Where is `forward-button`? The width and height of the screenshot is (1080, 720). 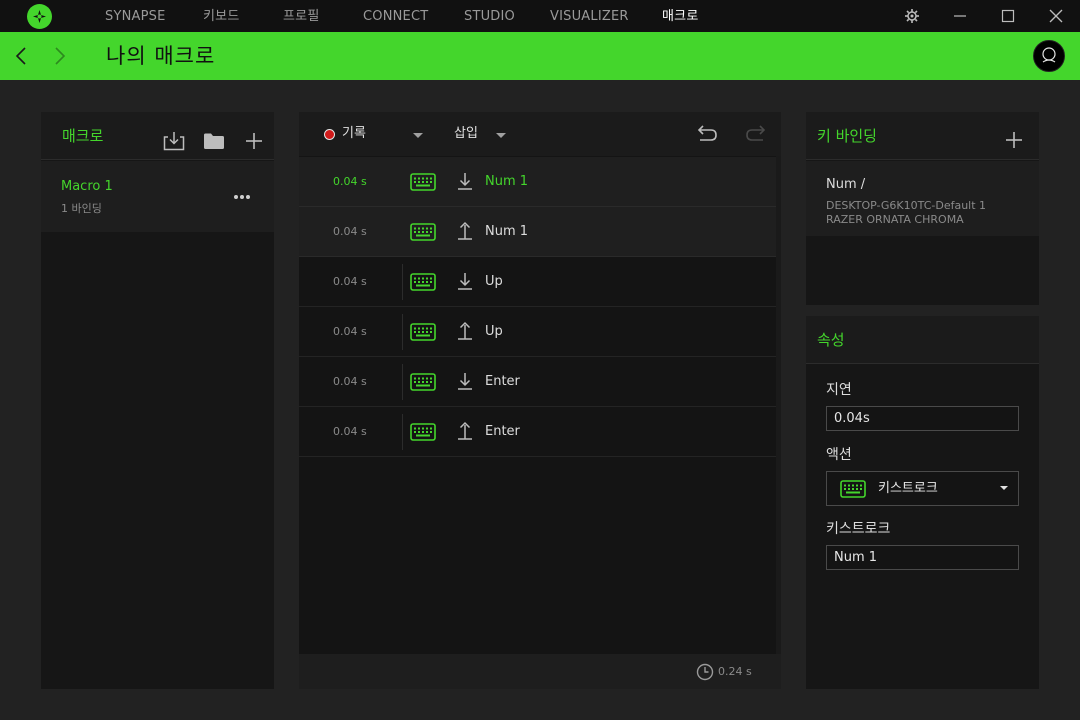 forward-button is located at coordinates (60, 56).